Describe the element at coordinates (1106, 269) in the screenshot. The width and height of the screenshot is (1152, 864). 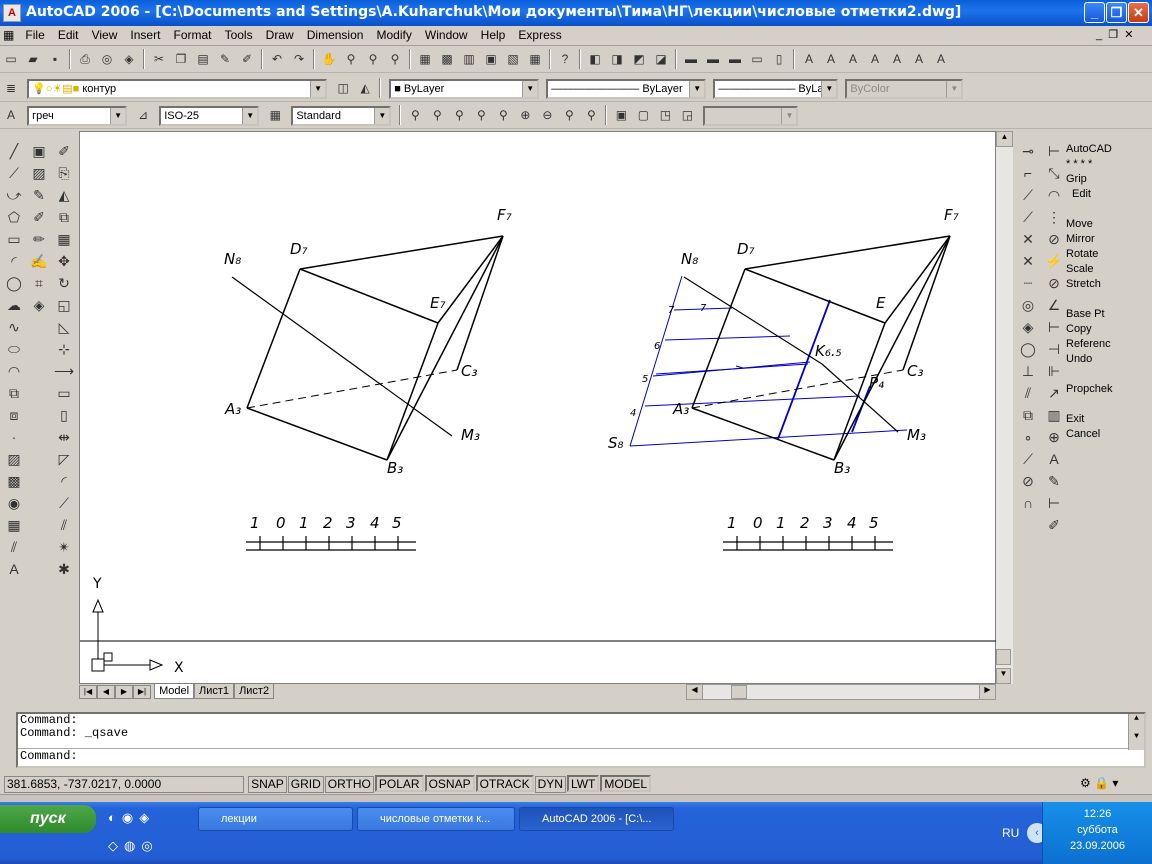
I see `screen-menu-item: Scale` at that location.